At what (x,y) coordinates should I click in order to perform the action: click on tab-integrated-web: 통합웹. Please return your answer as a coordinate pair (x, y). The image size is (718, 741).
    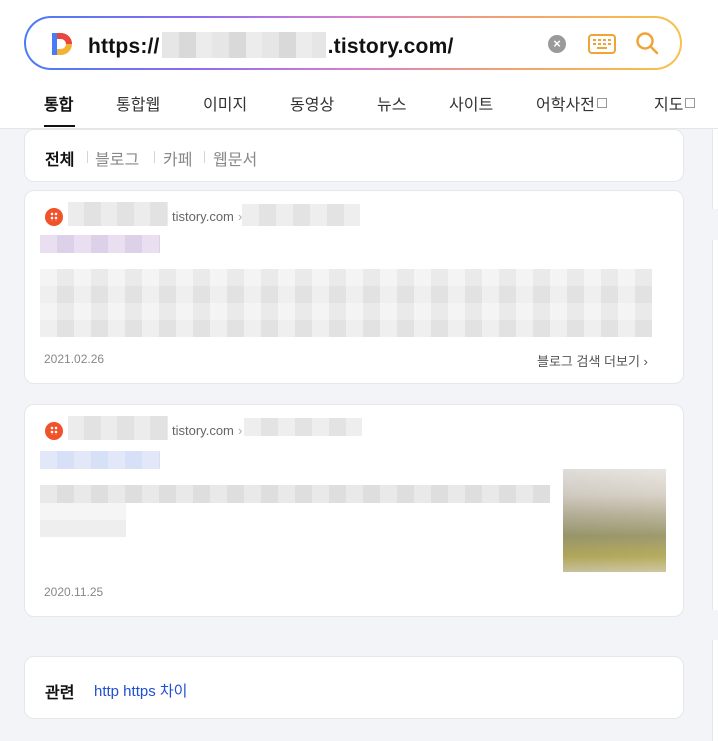
    Looking at the image, I should click on (138, 103).